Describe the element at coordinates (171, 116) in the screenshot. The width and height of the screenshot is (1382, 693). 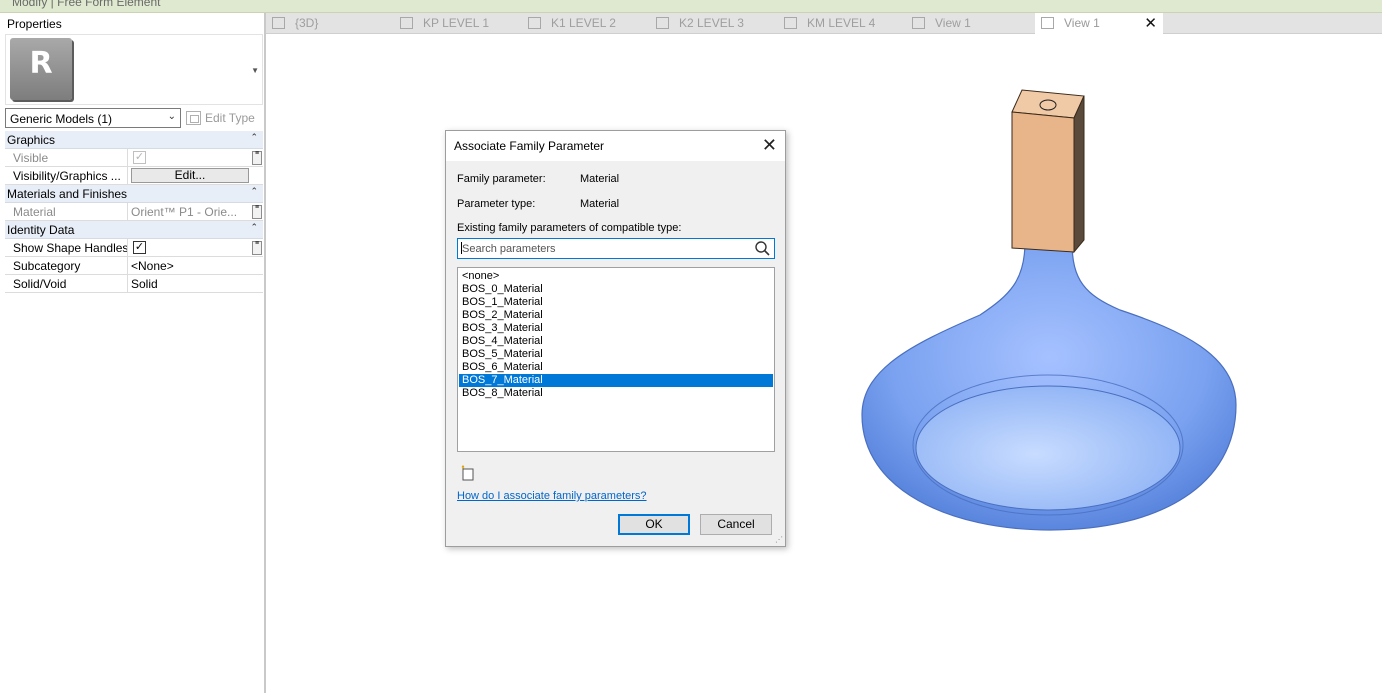
I see `chevron-down-icon: ⌄` at that location.